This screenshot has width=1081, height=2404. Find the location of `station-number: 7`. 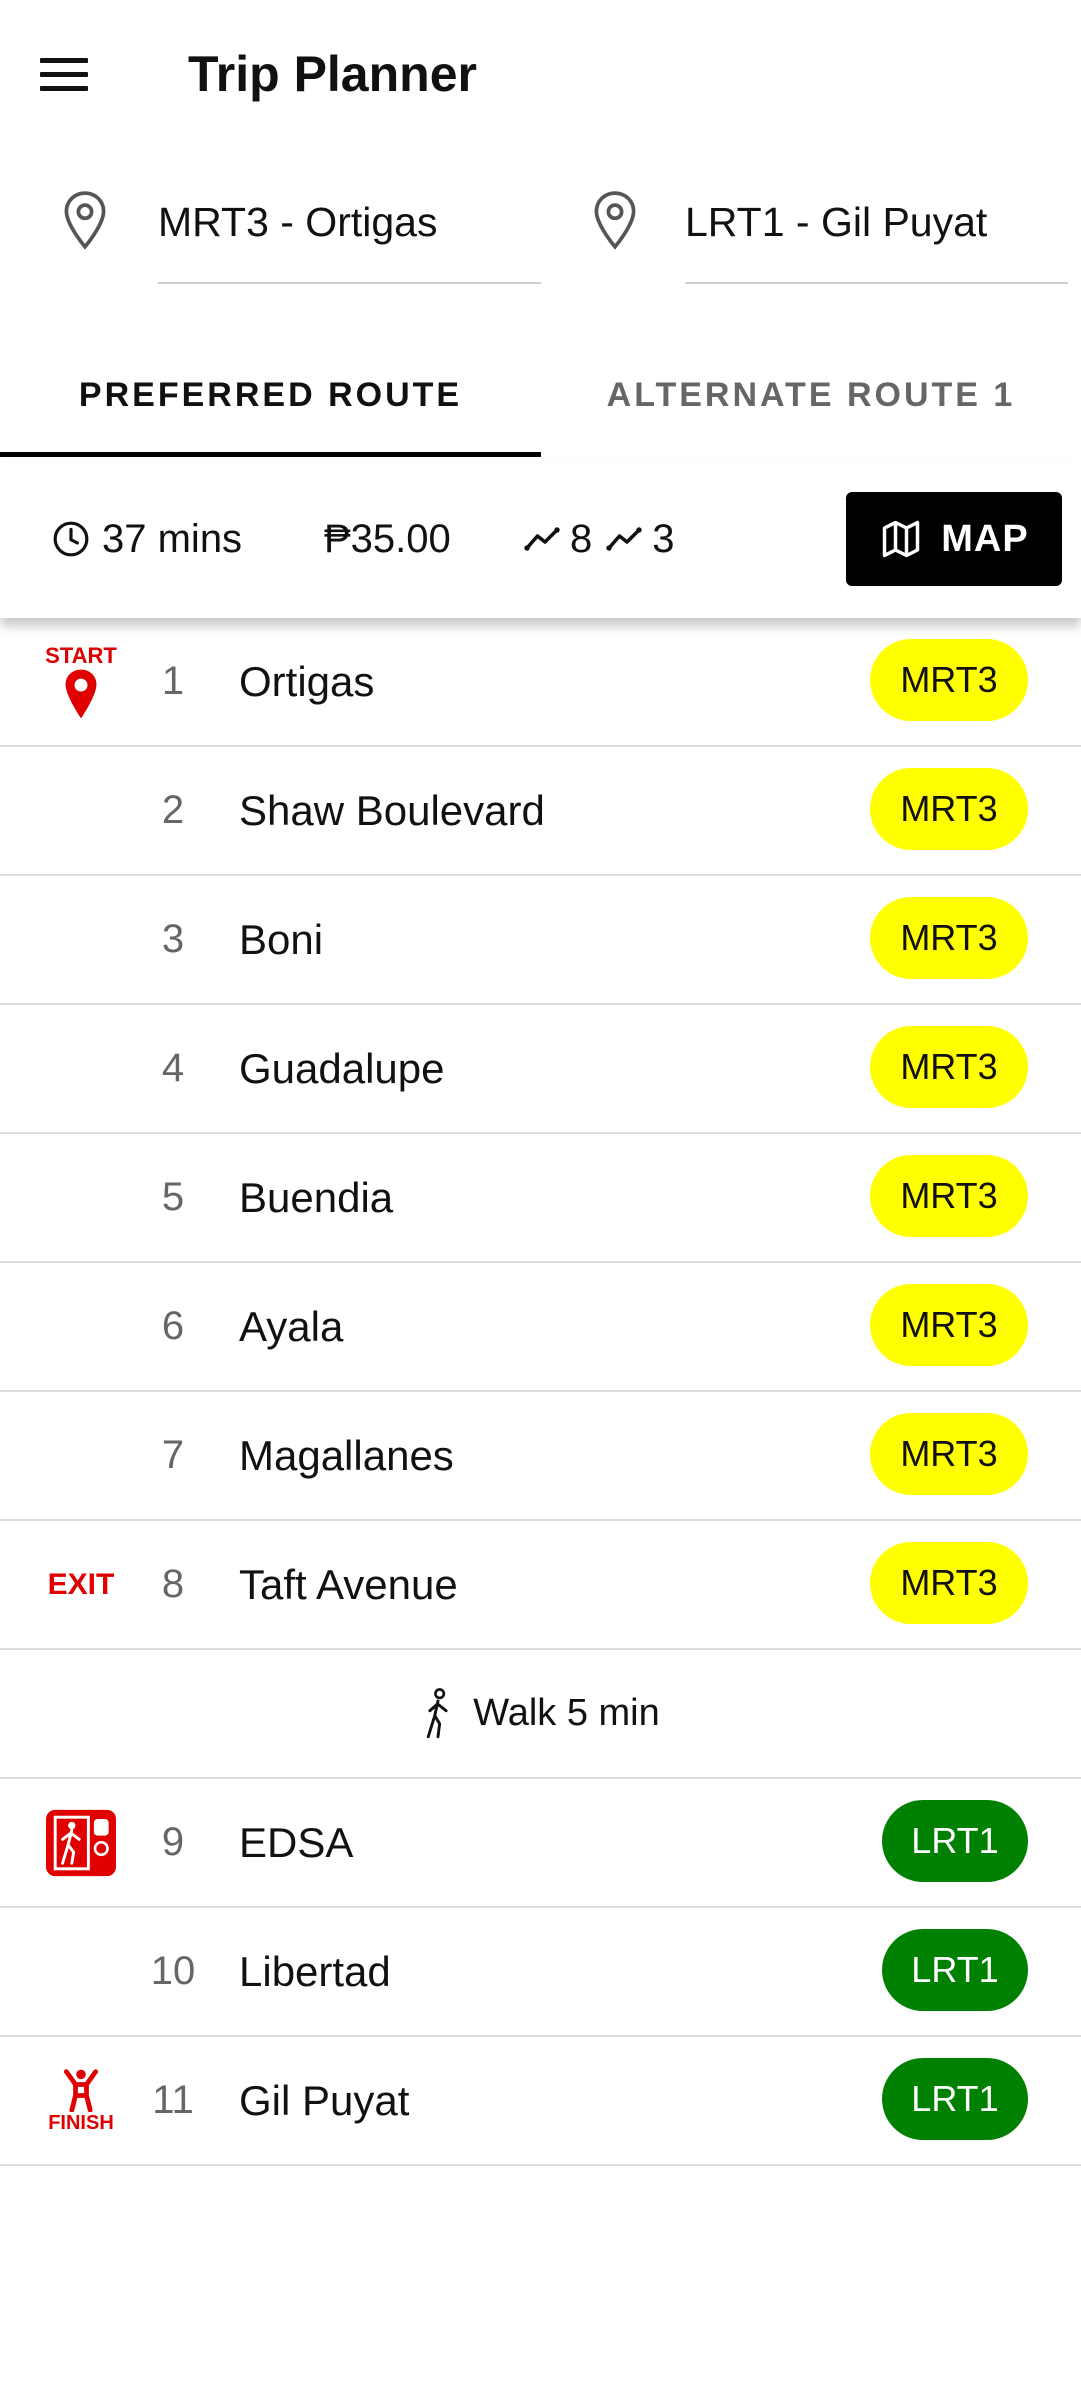

station-number: 7 is located at coordinates (173, 1455).